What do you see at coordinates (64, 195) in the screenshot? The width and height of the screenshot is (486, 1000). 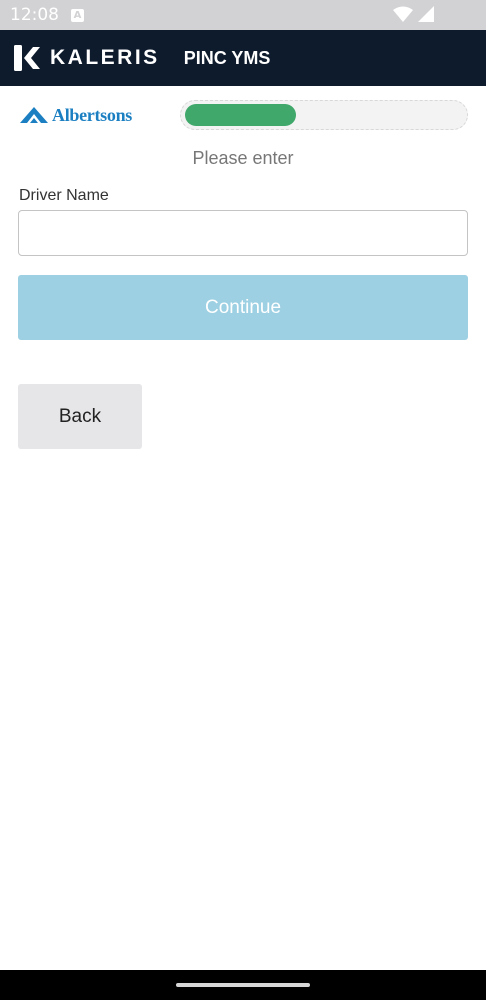 I see `driver-name-label: Driver Name` at bounding box center [64, 195].